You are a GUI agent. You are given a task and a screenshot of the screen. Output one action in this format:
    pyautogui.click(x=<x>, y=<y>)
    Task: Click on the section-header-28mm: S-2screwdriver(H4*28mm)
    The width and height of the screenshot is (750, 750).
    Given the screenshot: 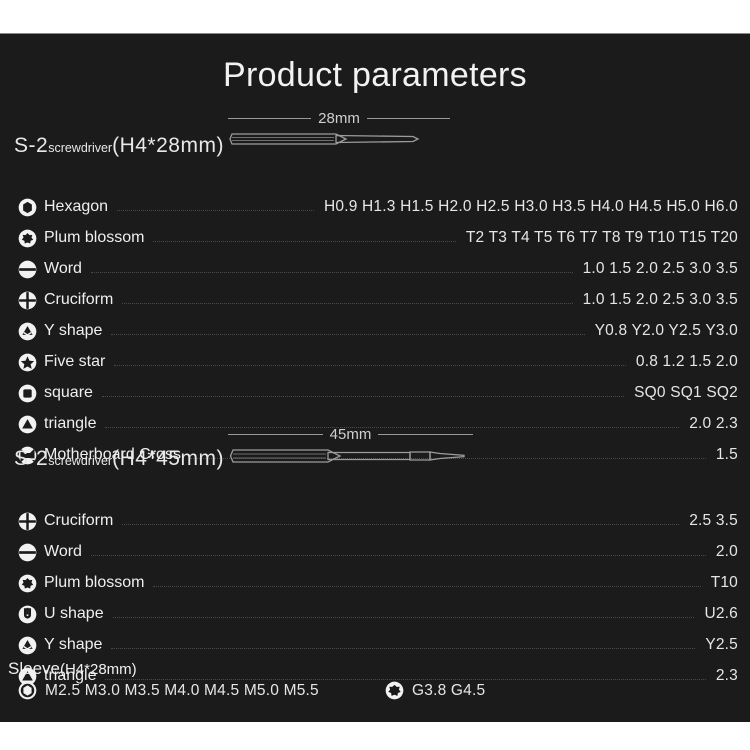 What is the action you would take?
    pyautogui.click(x=119, y=146)
    